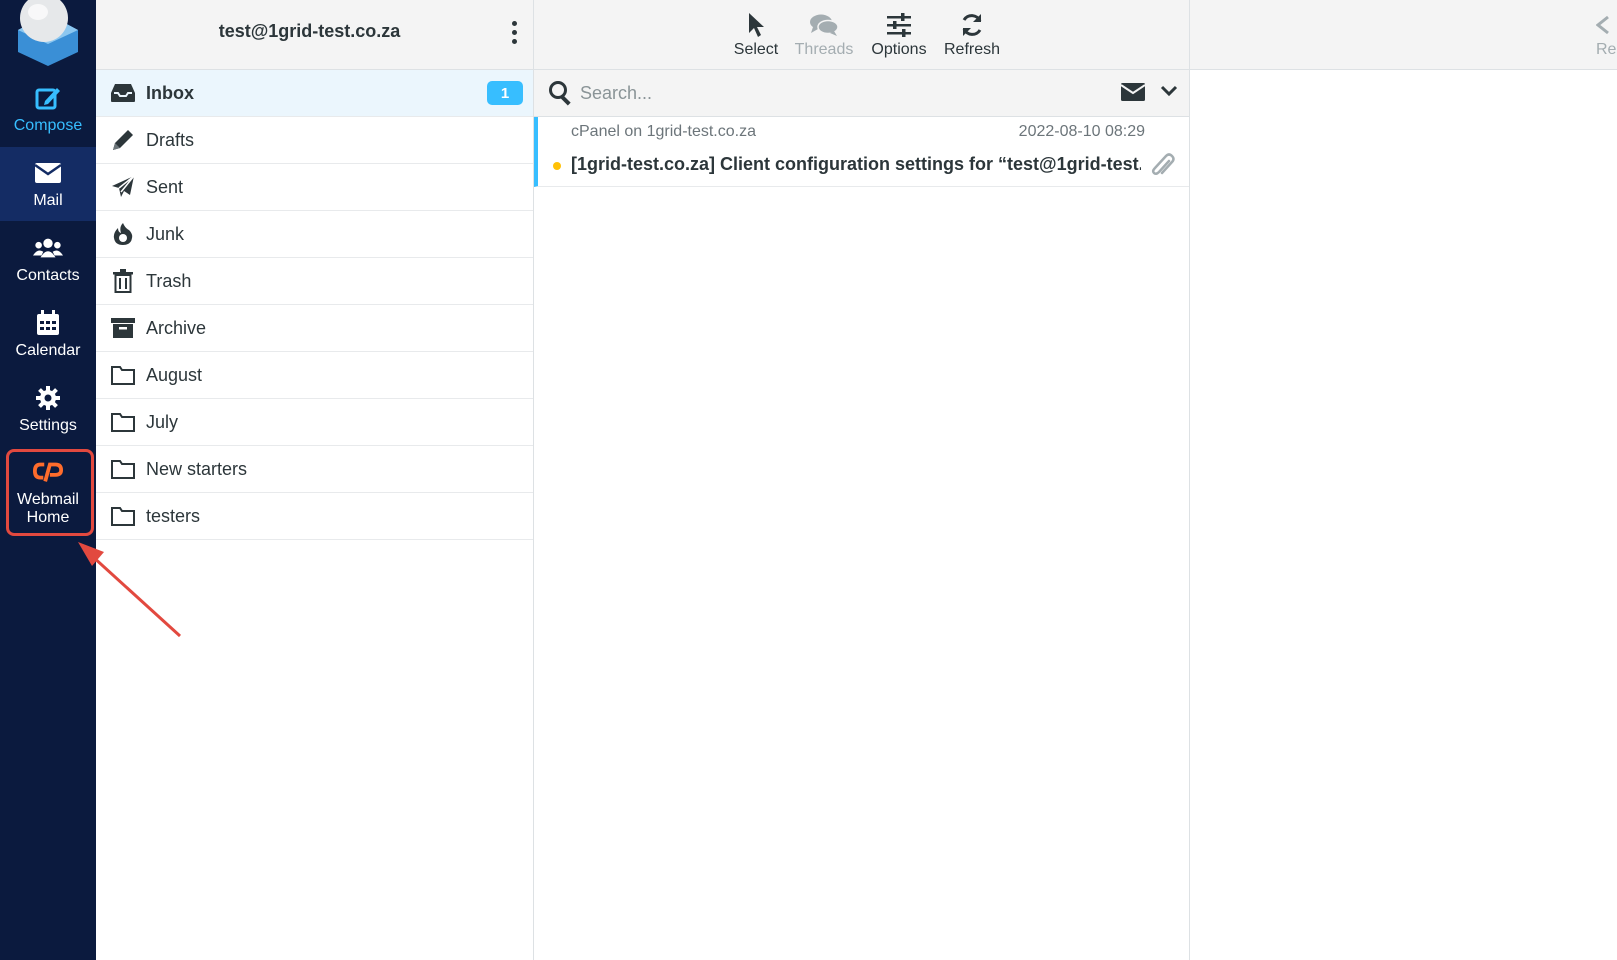 This screenshot has height=960, width=1617. I want to click on account-name: test@1grid-test.co.za, so click(309, 30).